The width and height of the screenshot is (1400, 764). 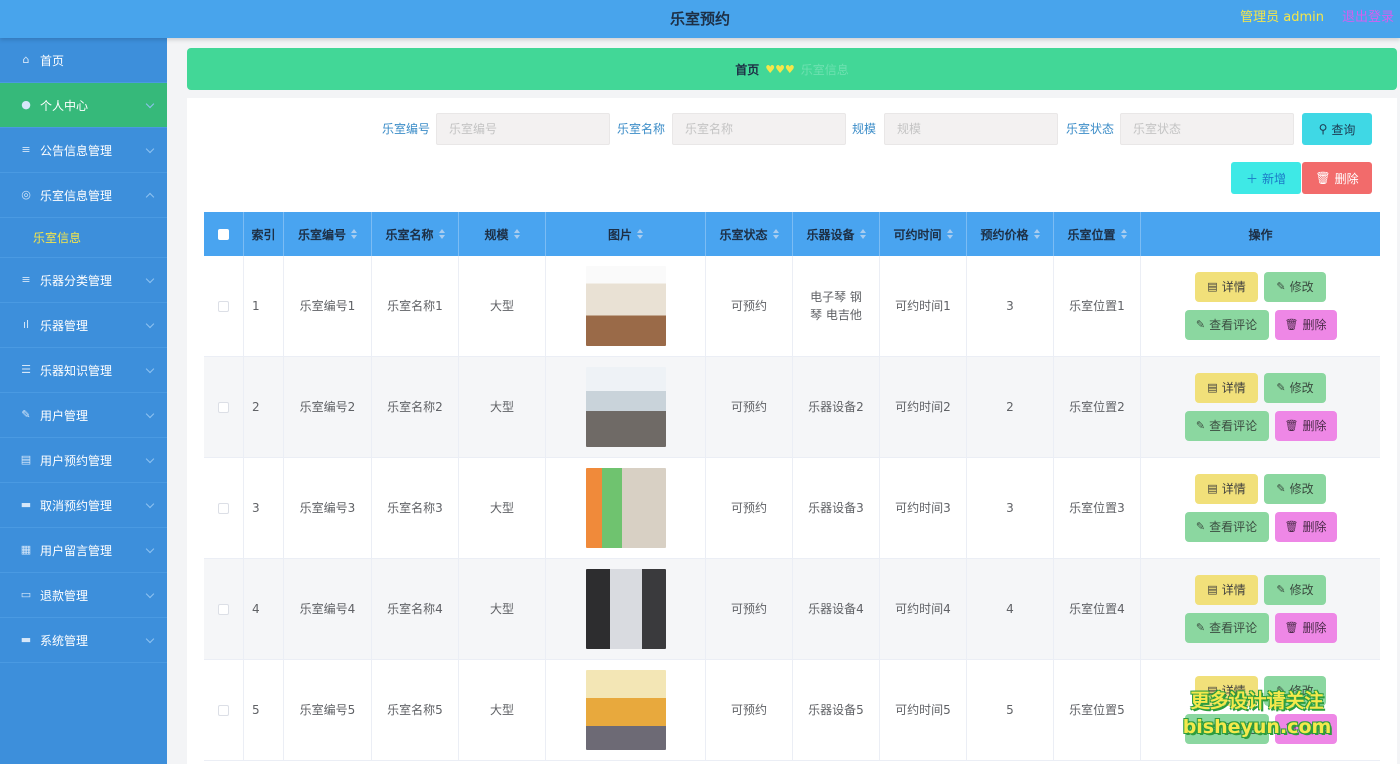 What do you see at coordinates (64, 640) in the screenshot?
I see `sidebar-item-label: 系统管理` at bounding box center [64, 640].